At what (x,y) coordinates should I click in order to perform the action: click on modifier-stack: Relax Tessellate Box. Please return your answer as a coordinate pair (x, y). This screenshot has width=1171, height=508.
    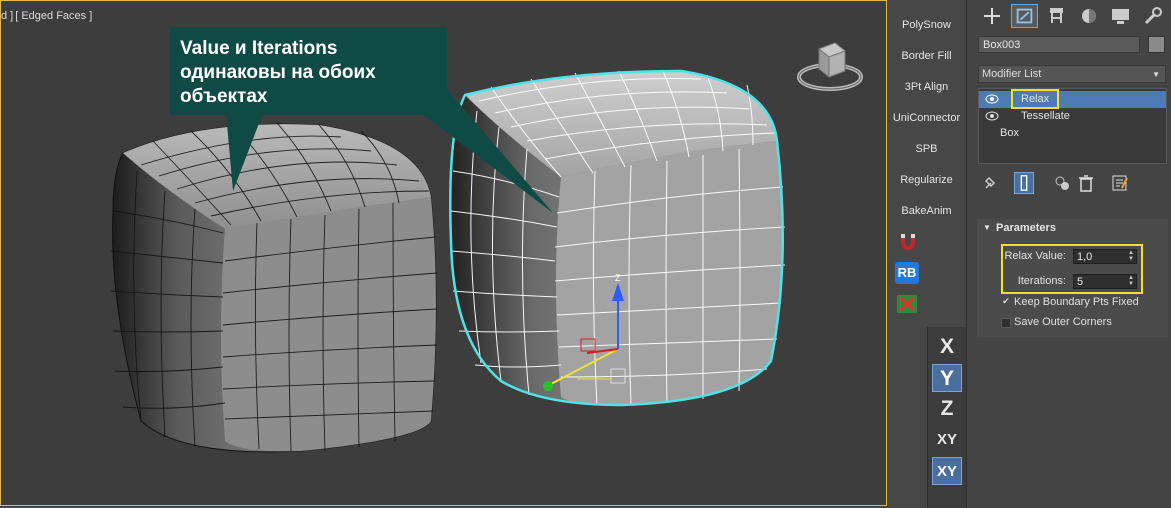
    Looking at the image, I should click on (1072, 126).